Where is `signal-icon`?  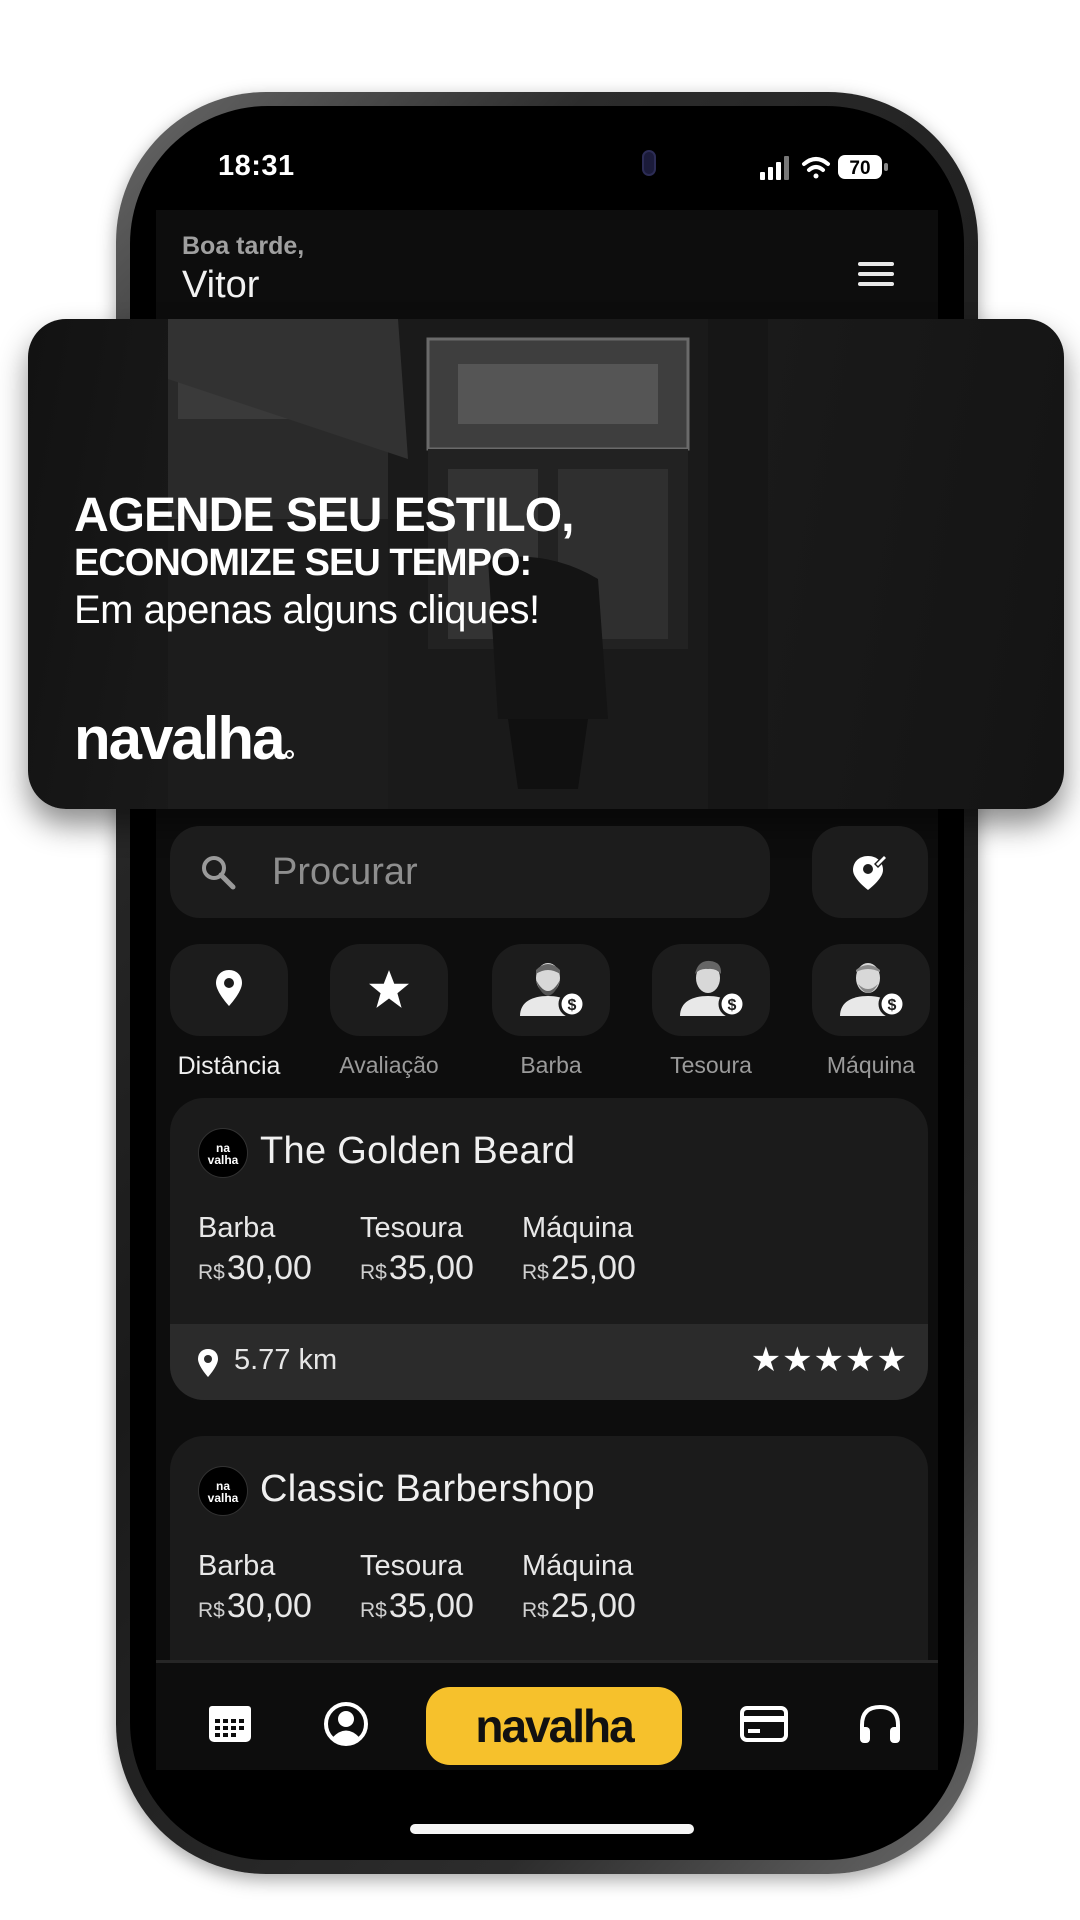 signal-icon is located at coordinates (774, 168).